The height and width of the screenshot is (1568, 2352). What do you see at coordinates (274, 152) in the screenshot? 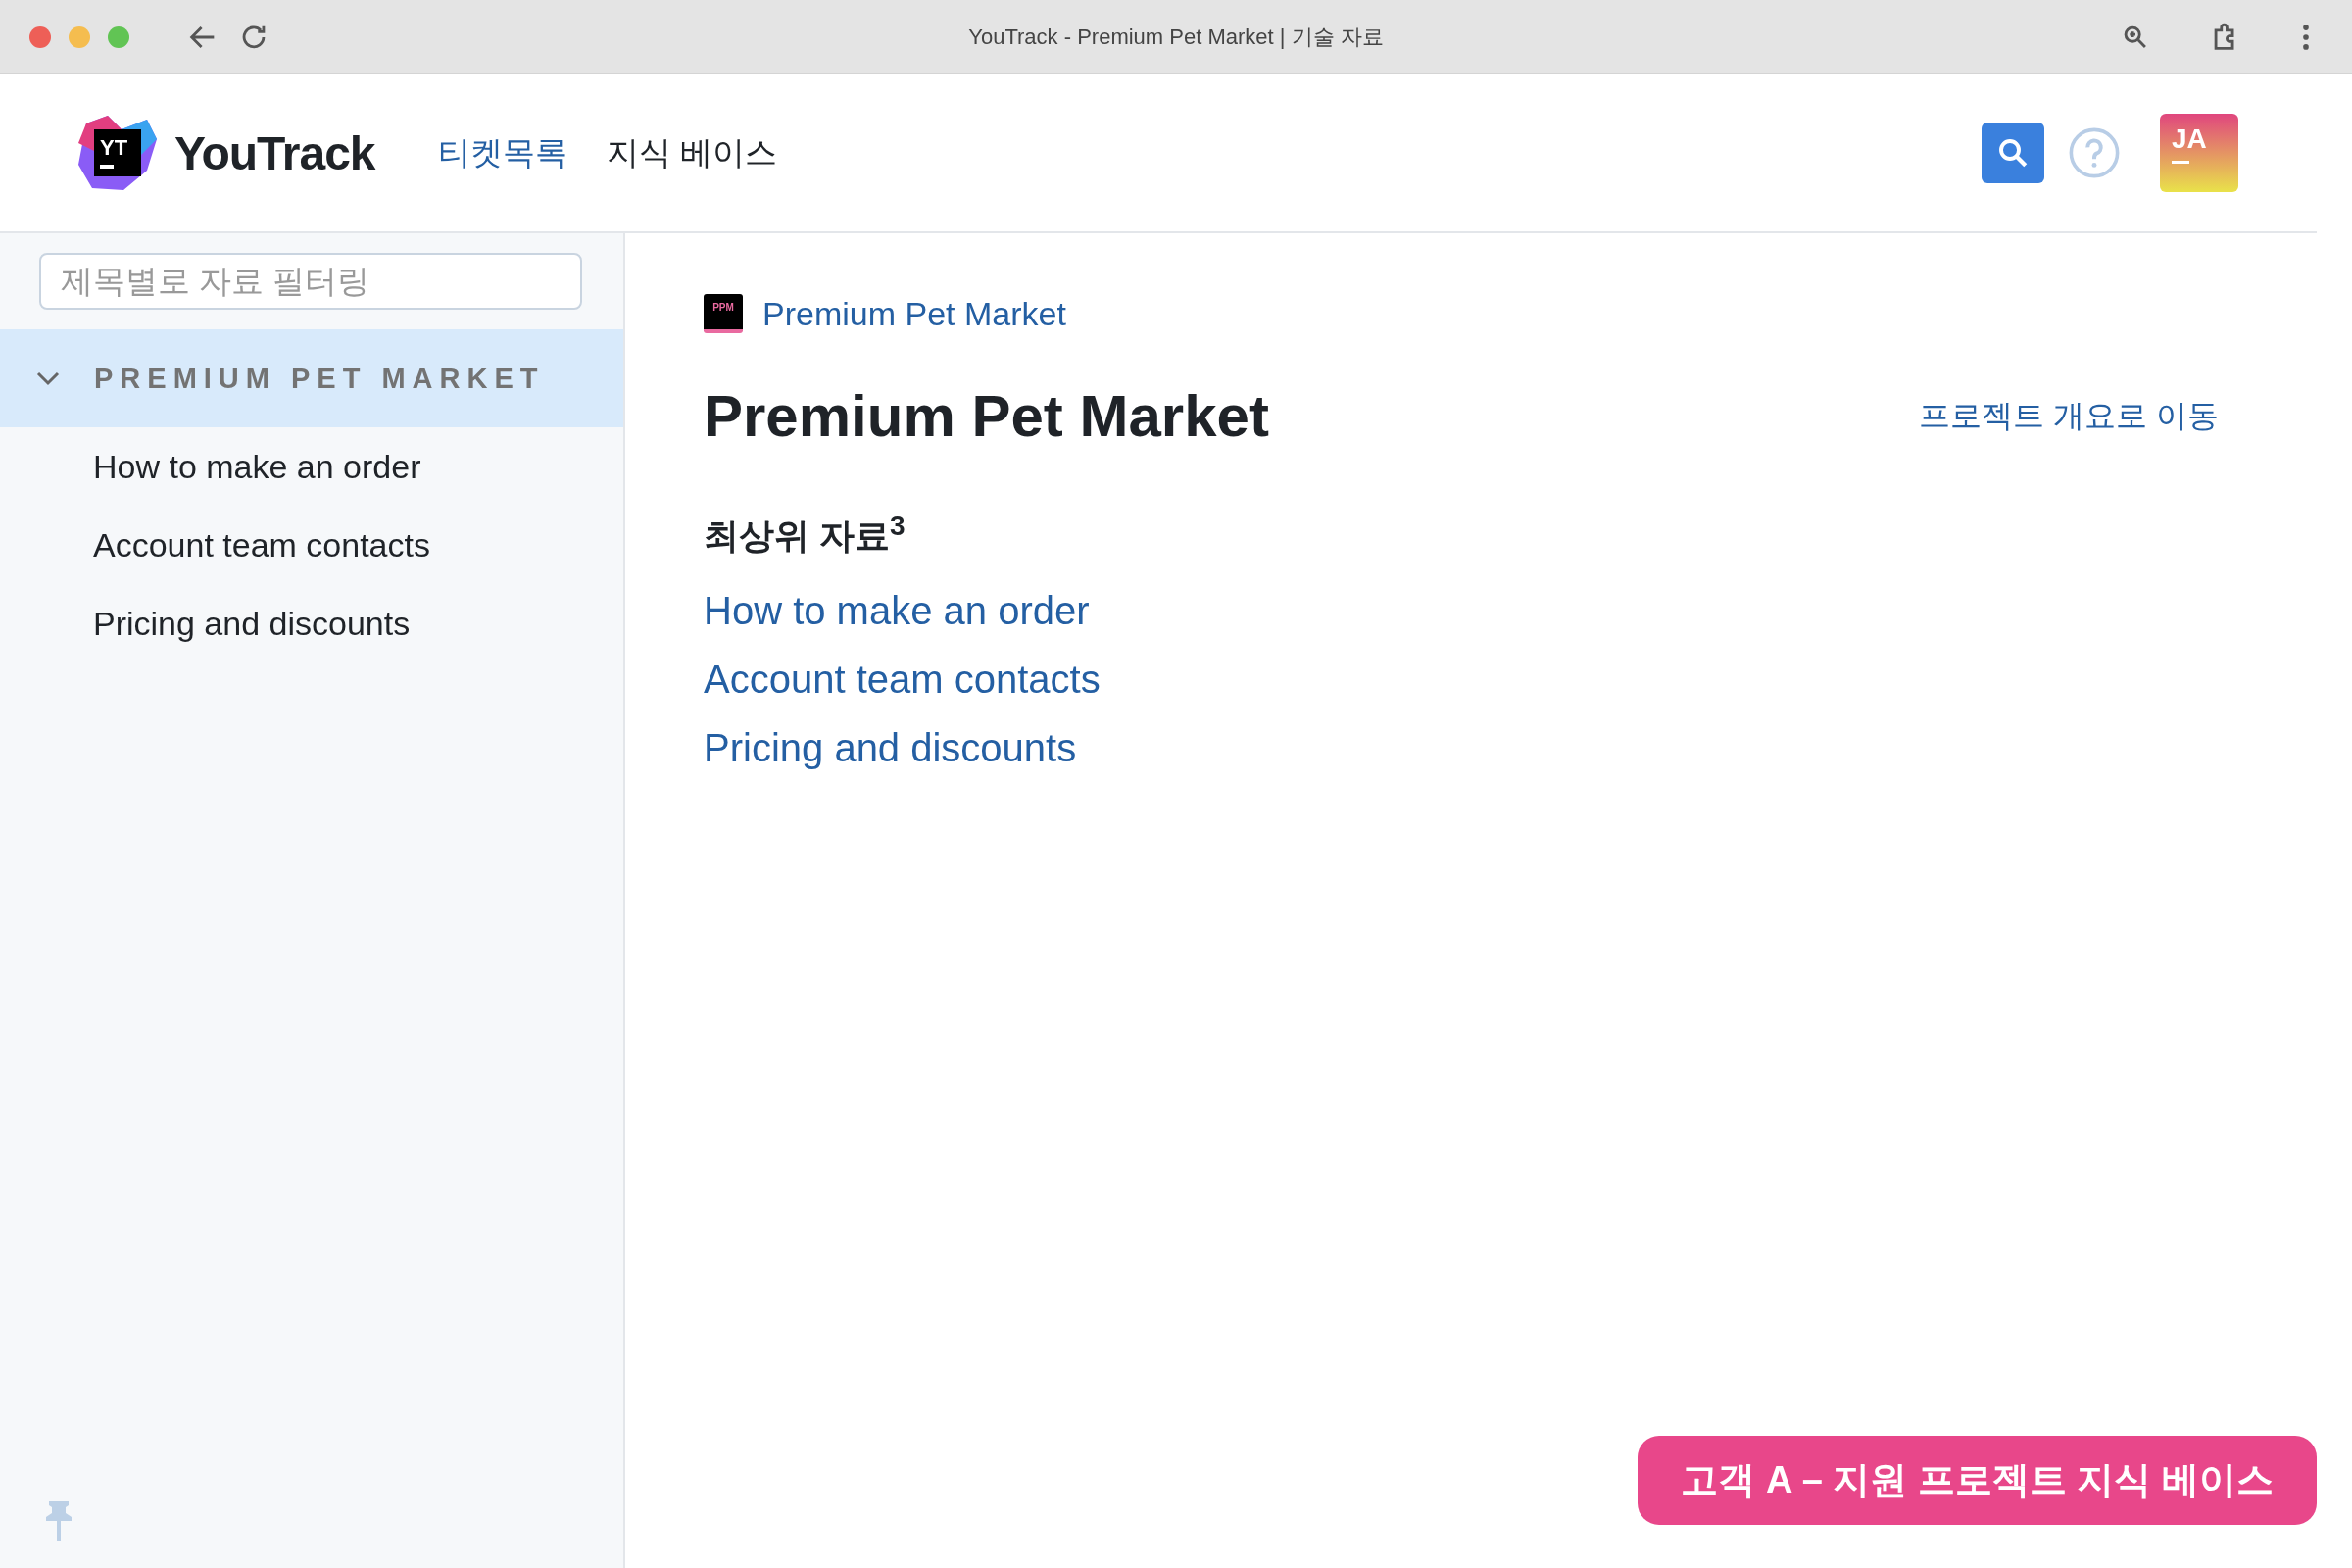
I see `logo-text: YouTrack` at bounding box center [274, 152].